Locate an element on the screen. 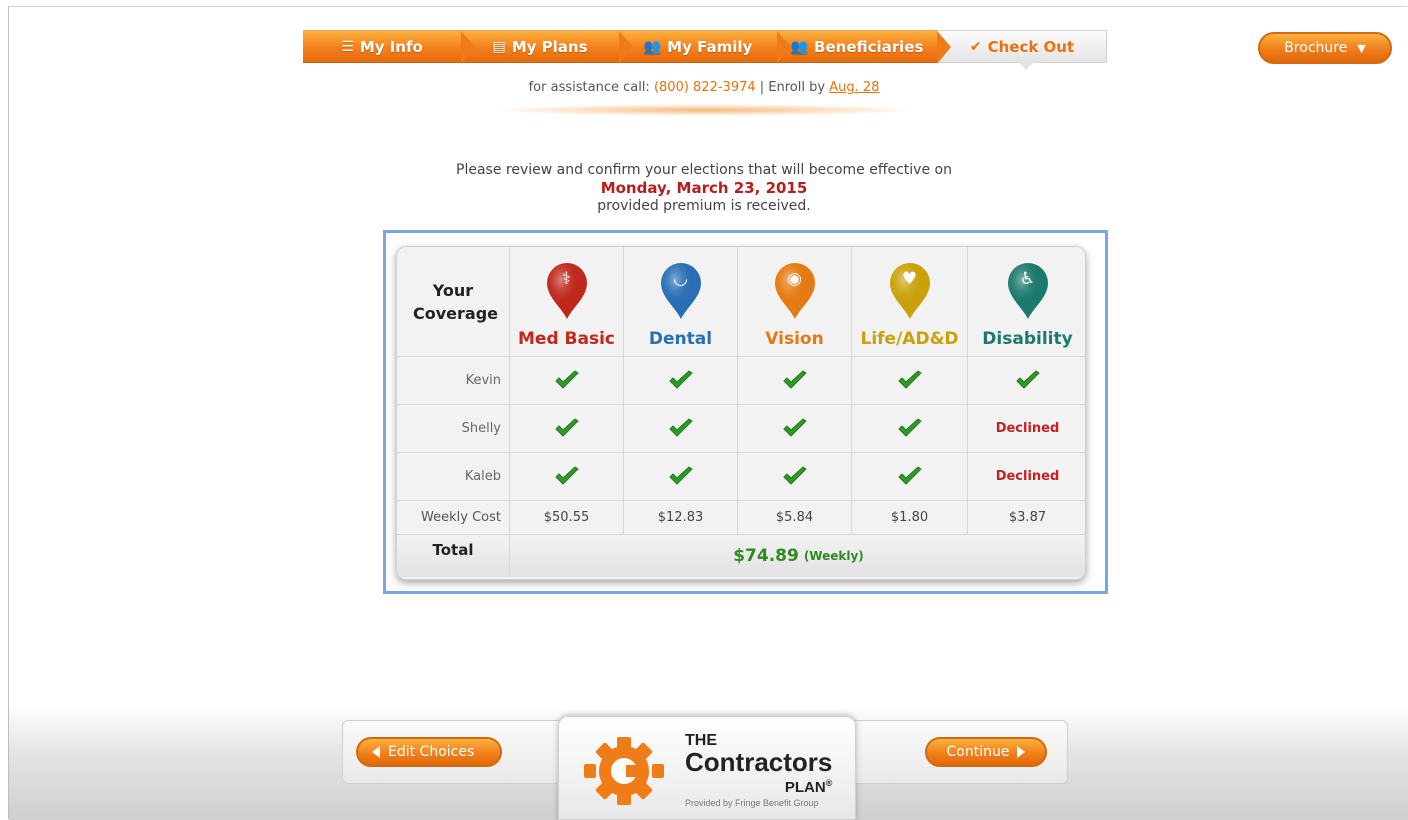 This screenshot has width=1408, height=820. edit-choices-button: Edit Choices is located at coordinates (429, 752).